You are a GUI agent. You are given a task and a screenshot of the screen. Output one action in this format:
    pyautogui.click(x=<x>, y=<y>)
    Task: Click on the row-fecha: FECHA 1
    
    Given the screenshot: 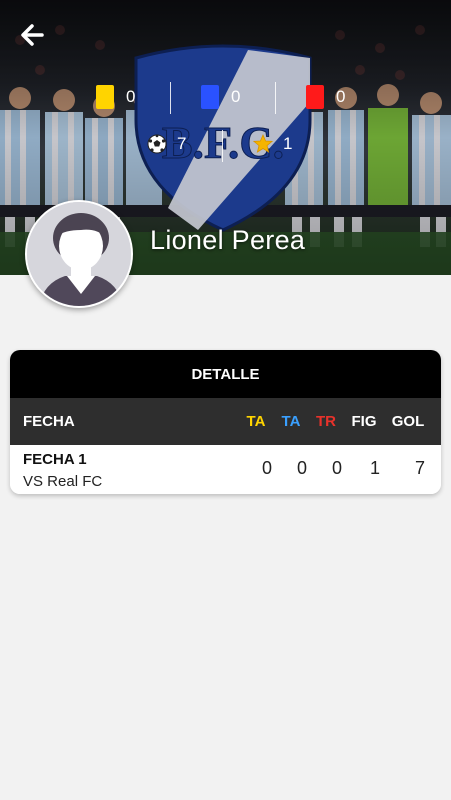 What is the action you would take?
    pyautogui.click(x=55, y=459)
    